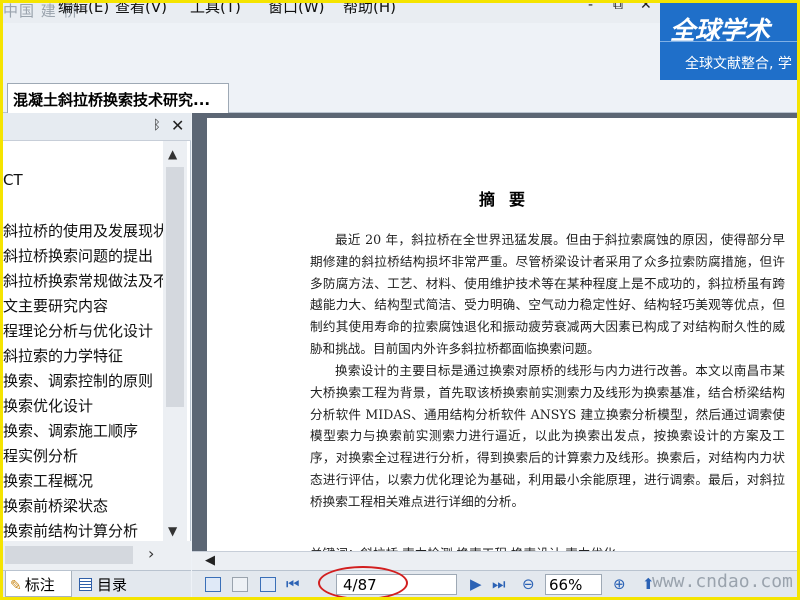 The image size is (800, 600). I want to click on tab-annotations-label: 标注, so click(39, 585).